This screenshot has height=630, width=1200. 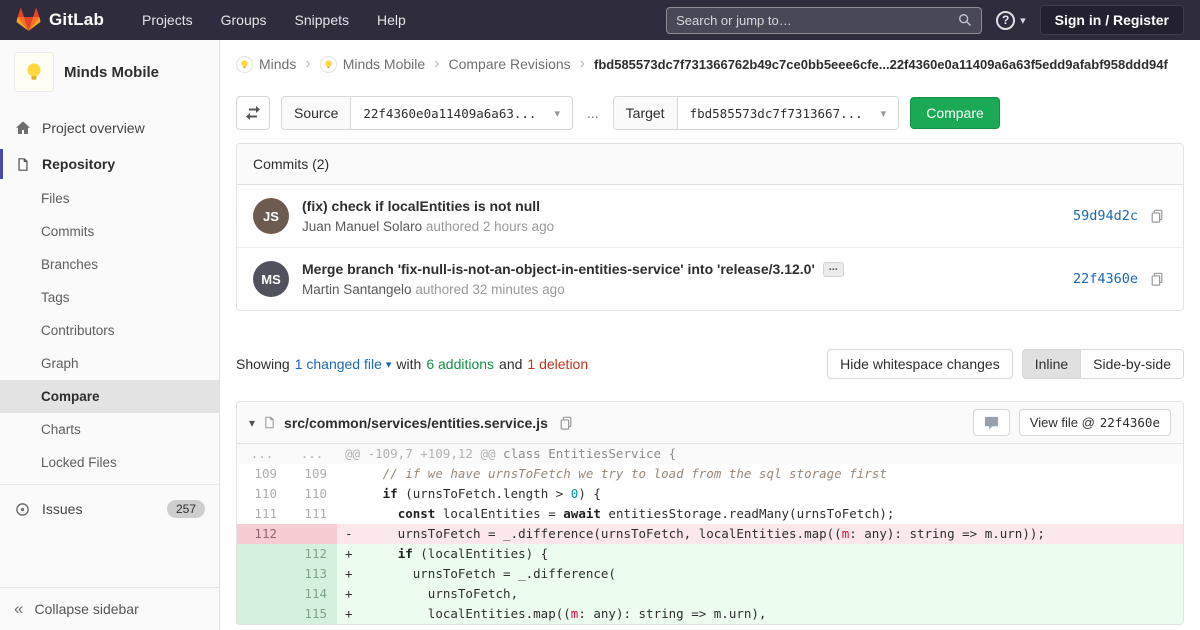 I want to click on sidebar-item-label: Project overview, so click(x=93, y=128).